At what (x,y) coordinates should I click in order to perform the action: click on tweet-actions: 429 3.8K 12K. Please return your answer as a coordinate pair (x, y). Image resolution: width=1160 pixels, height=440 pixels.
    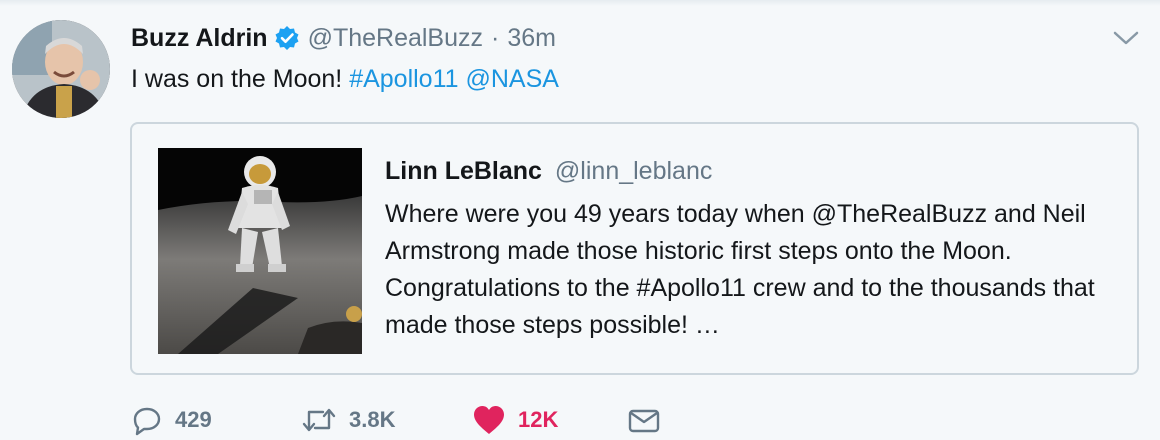
    Looking at the image, I should click on (396, 420).